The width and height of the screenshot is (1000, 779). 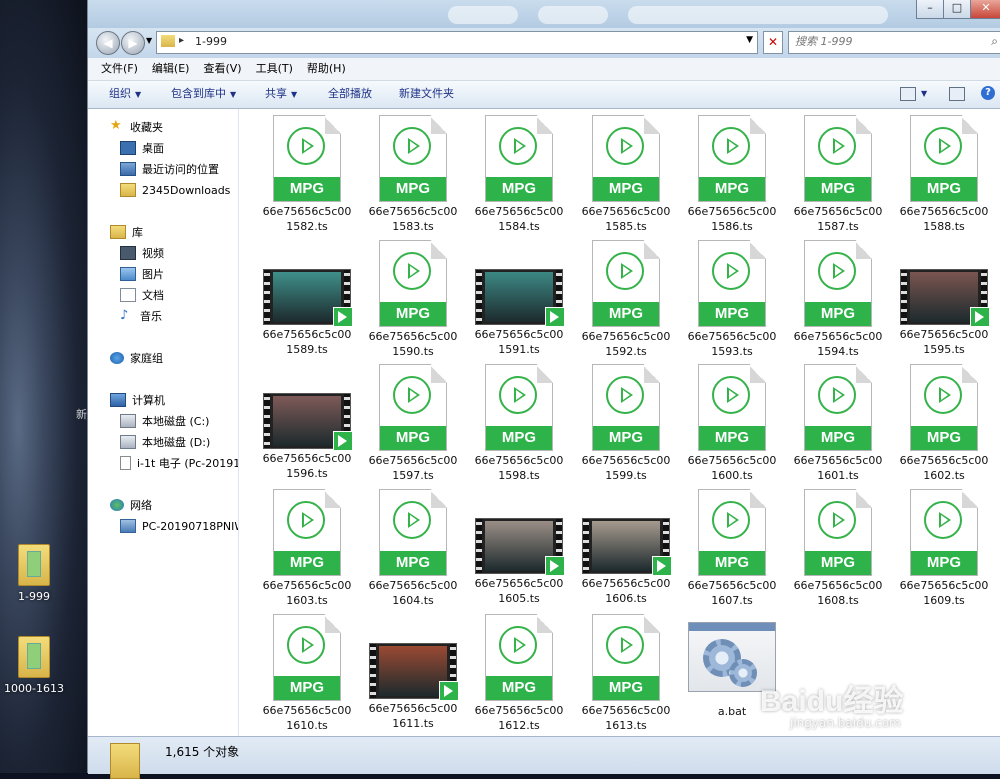 What do you see at coordinates (37, 665) in the screenshot?
I see `desktop-folder-icon: 1000-1613` at bounding box center [37, 665].